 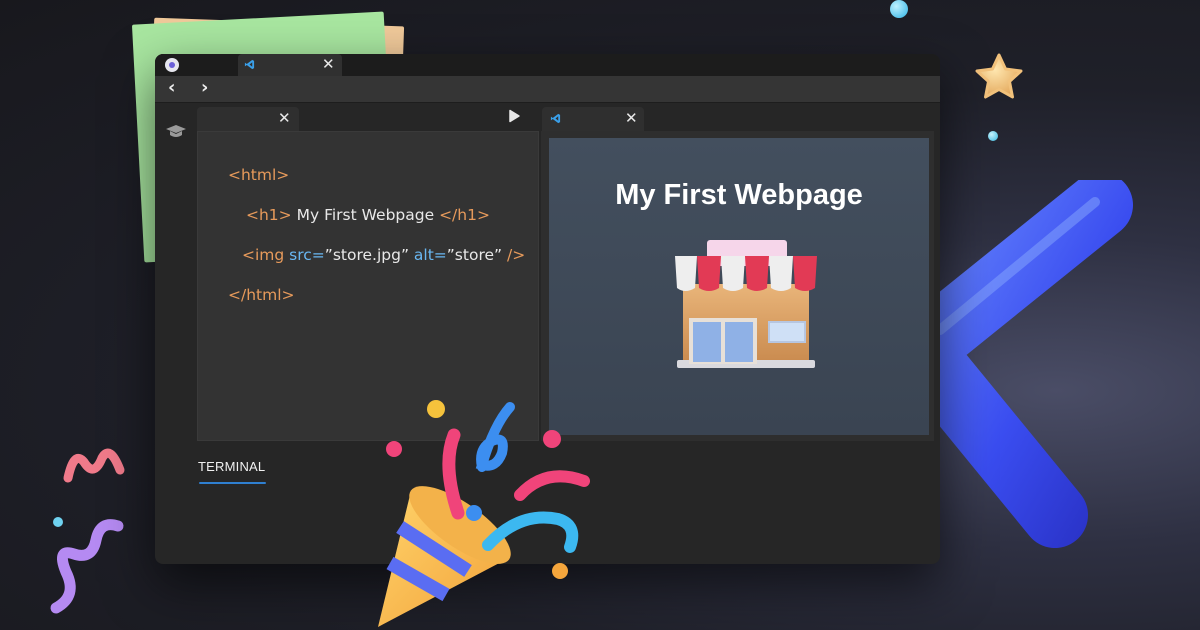 I want to click on code-tag: />, so click(x=514, y=255).